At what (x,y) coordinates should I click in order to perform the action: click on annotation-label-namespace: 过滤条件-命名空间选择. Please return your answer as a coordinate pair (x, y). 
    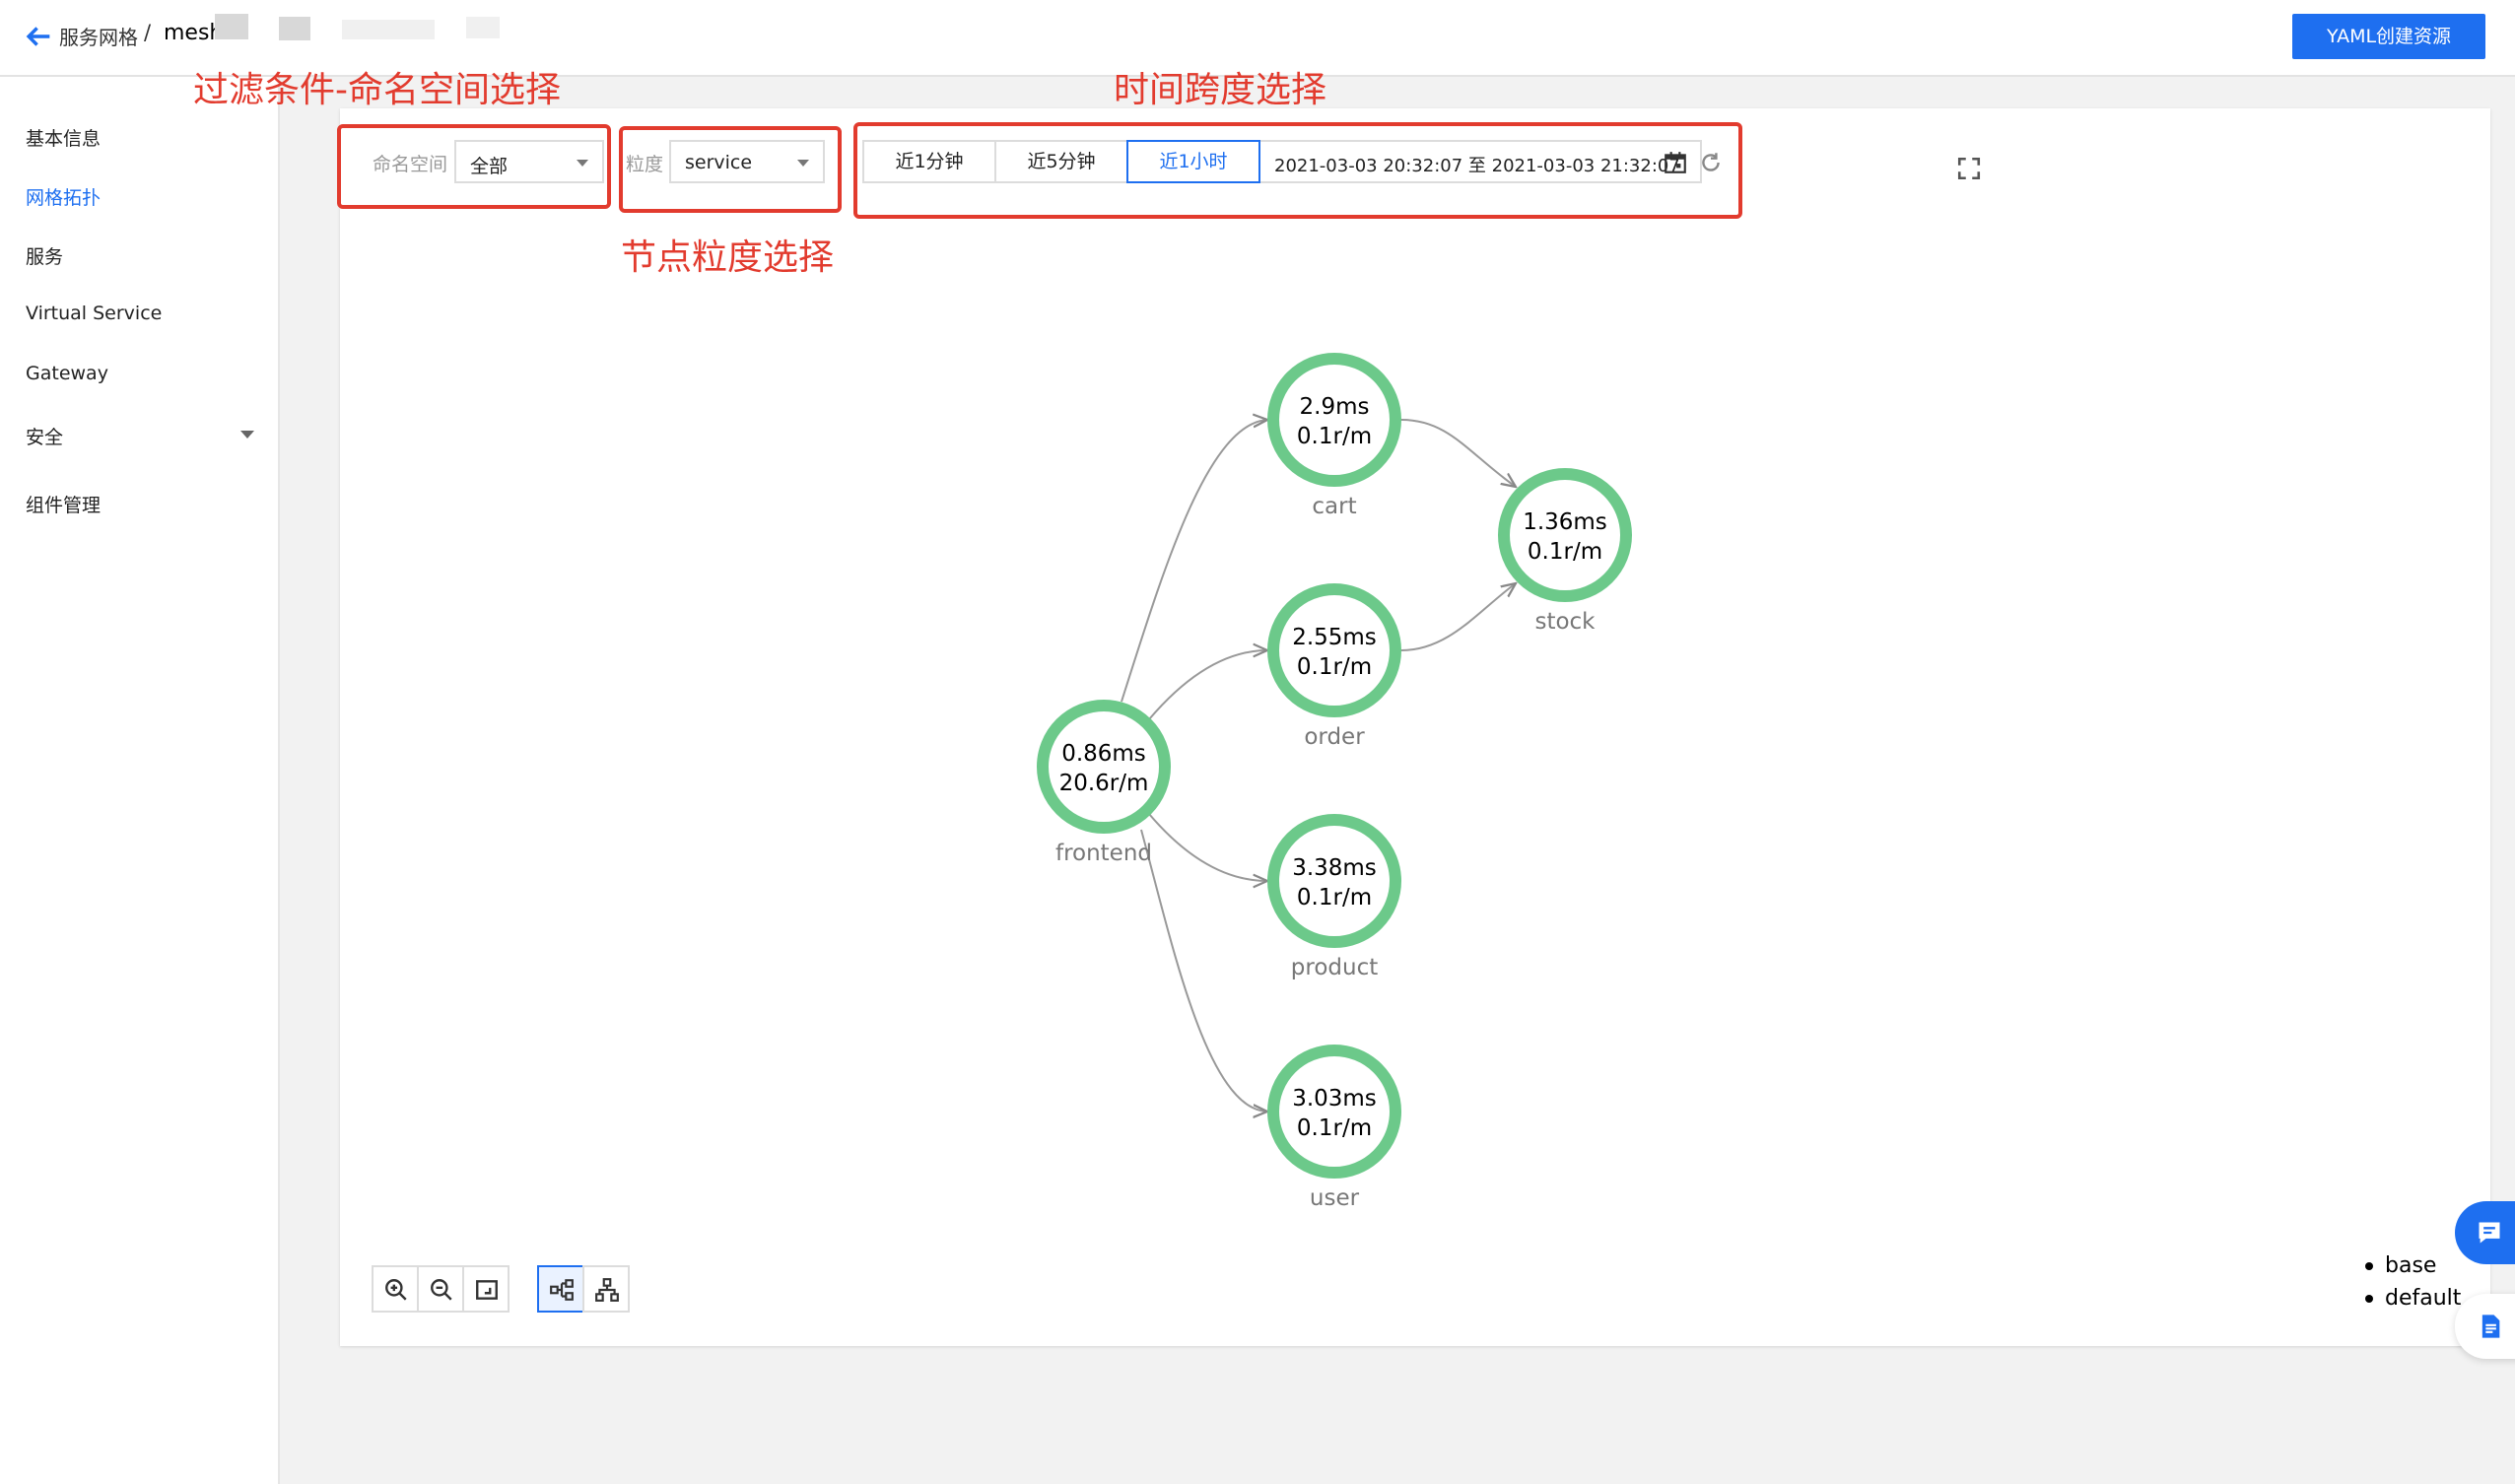
    Looking at the image, I should click on (377, 90).